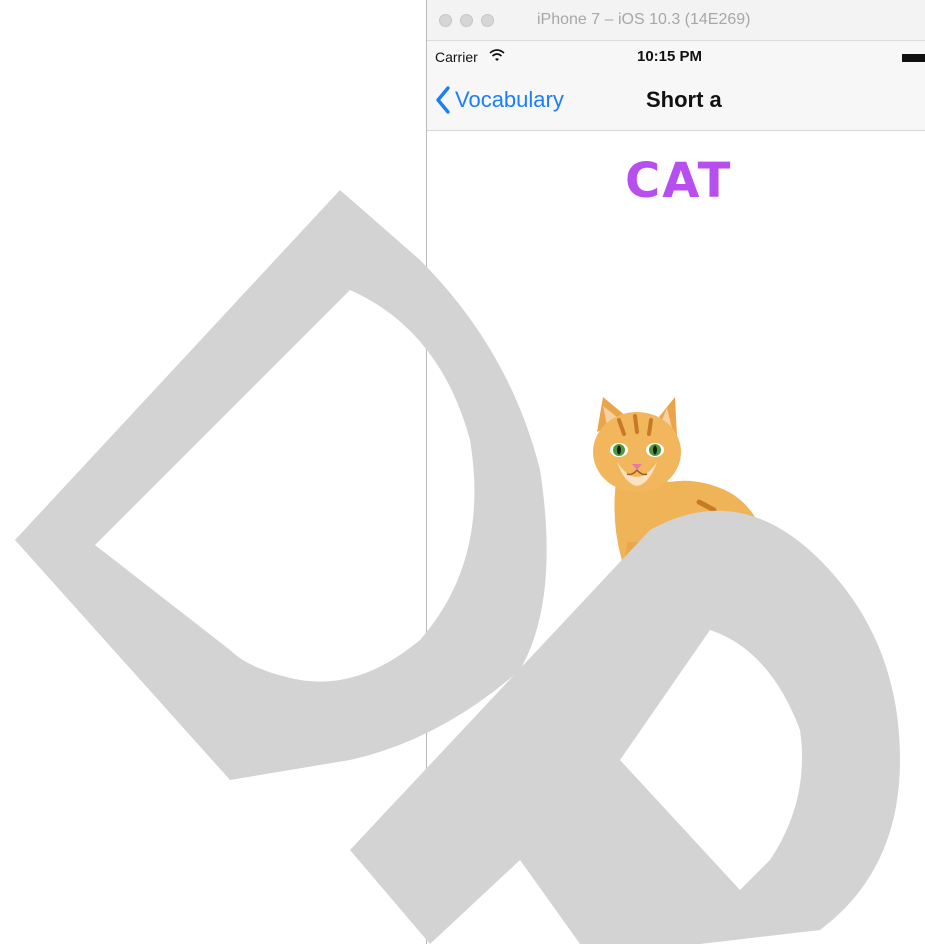 The width and height of the screenshot is (925, 944). What do you see at coordinates (443, 100) in the screenshot?
I see `chevron-left-icon` at bounding box center [443, 100].